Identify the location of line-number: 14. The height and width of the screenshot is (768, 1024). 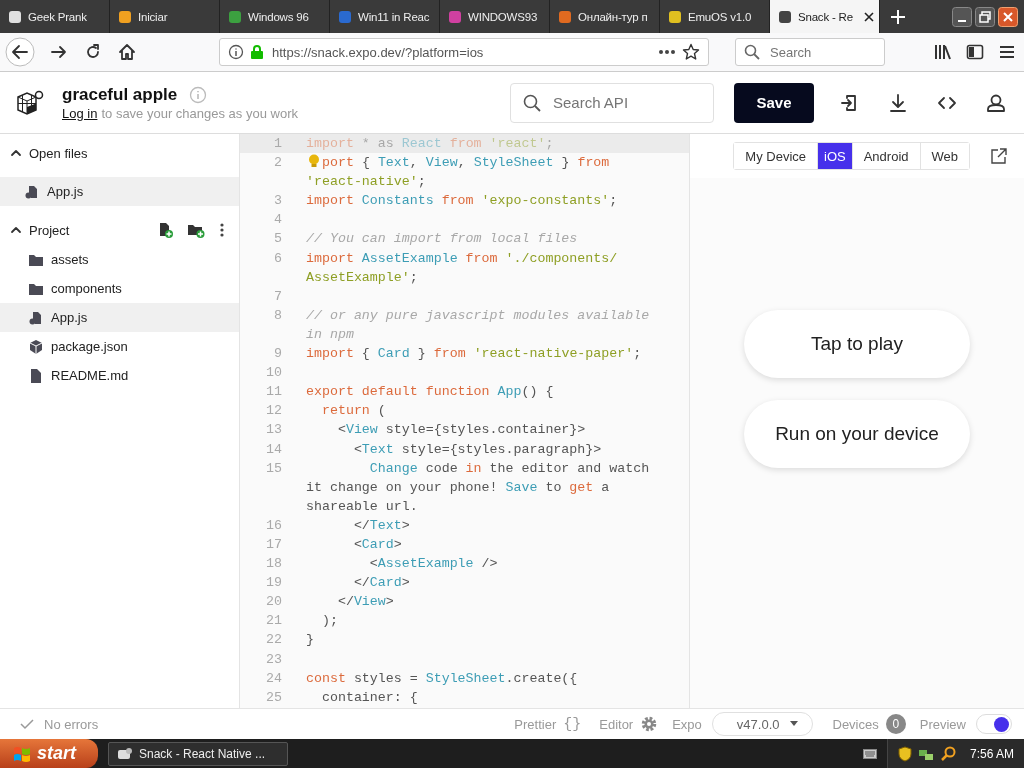
(274, 449).